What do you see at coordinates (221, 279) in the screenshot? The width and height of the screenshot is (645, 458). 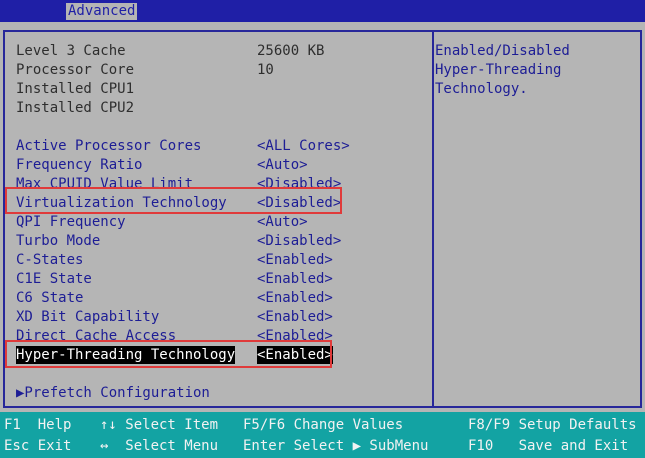 I see `setting-c1e-state: C1E State <Enabled>` at bounding box center [221, 279].